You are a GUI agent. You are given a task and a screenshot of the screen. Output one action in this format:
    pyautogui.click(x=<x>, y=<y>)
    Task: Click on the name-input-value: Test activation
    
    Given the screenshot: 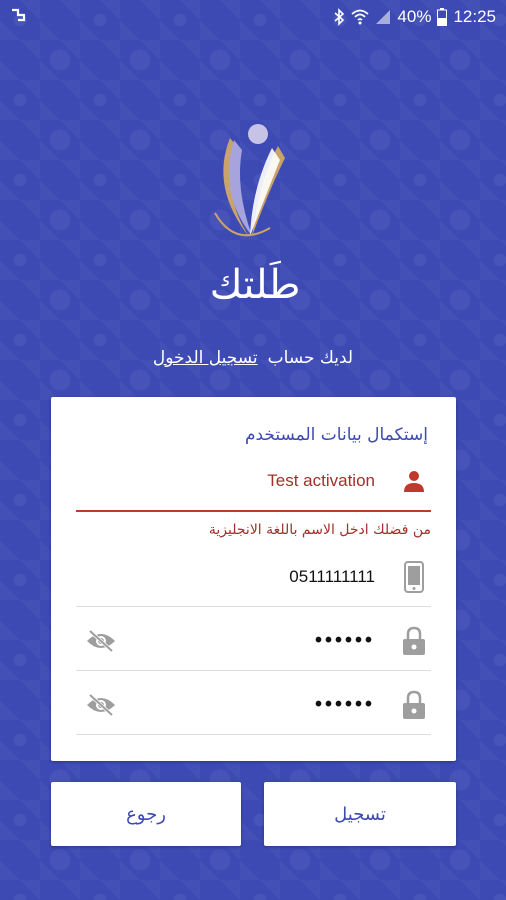 What is the action you would take?
    pyautogui.click(x=321, y=481)
    